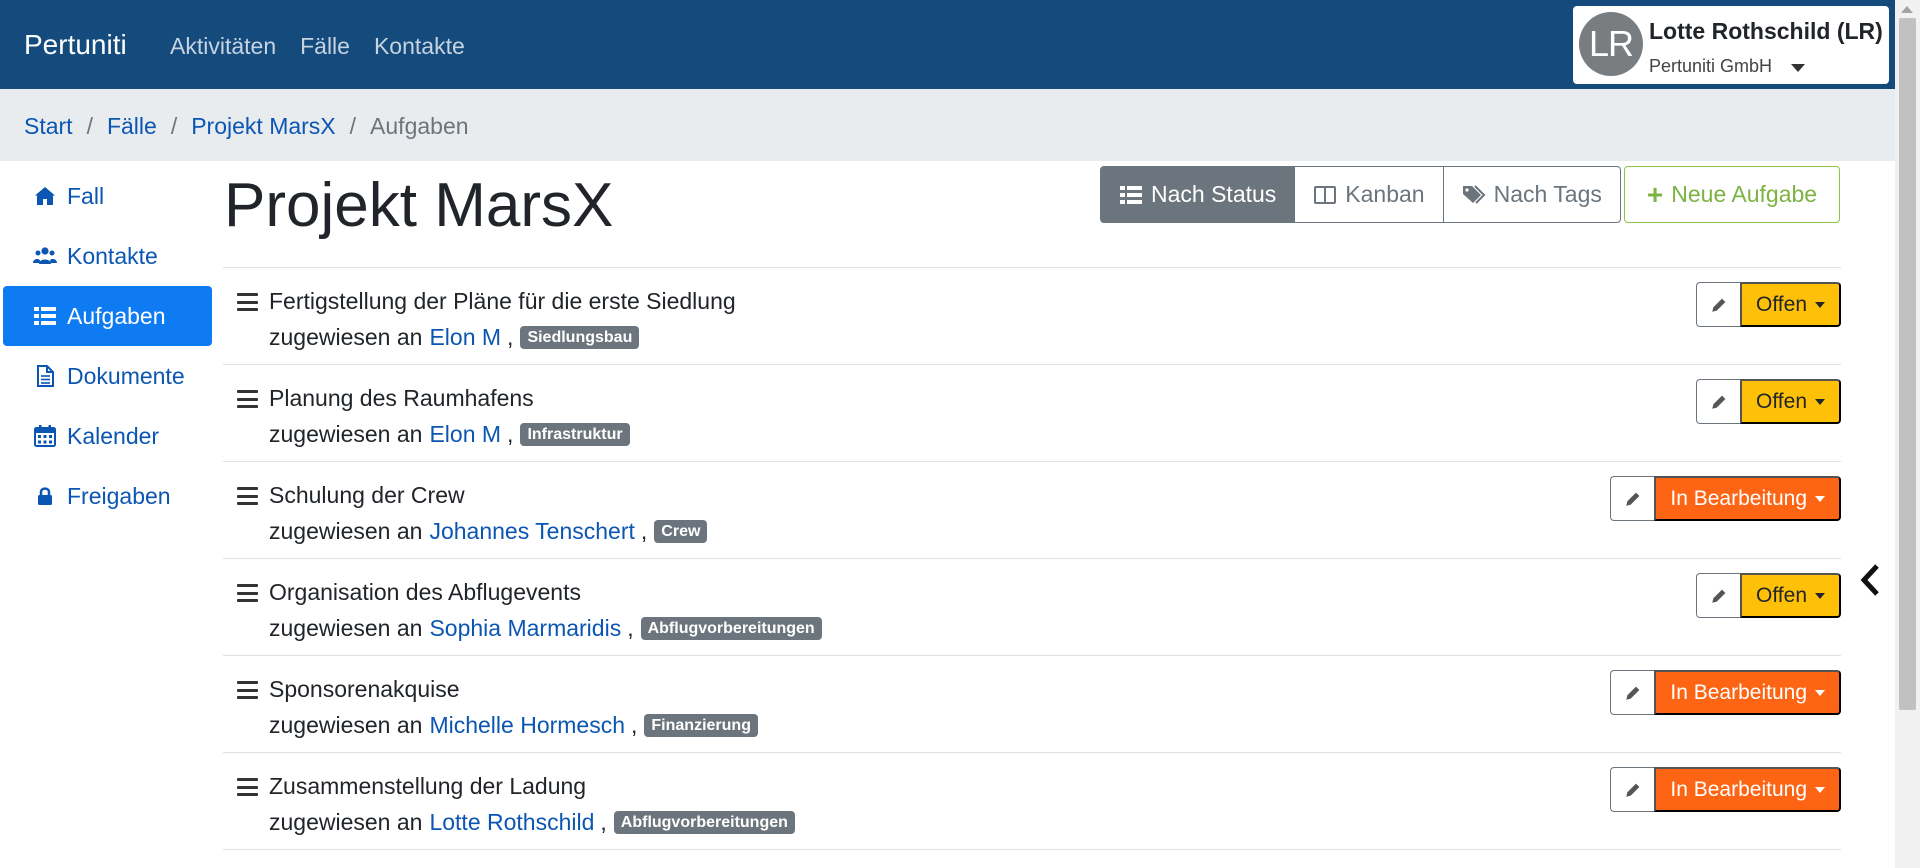  Describe the element at coordinates (1731, 45) in the screenshot. I see `user-menu: LR Lotte Rothschild (LR) Pertuniti GmbH` at that location.